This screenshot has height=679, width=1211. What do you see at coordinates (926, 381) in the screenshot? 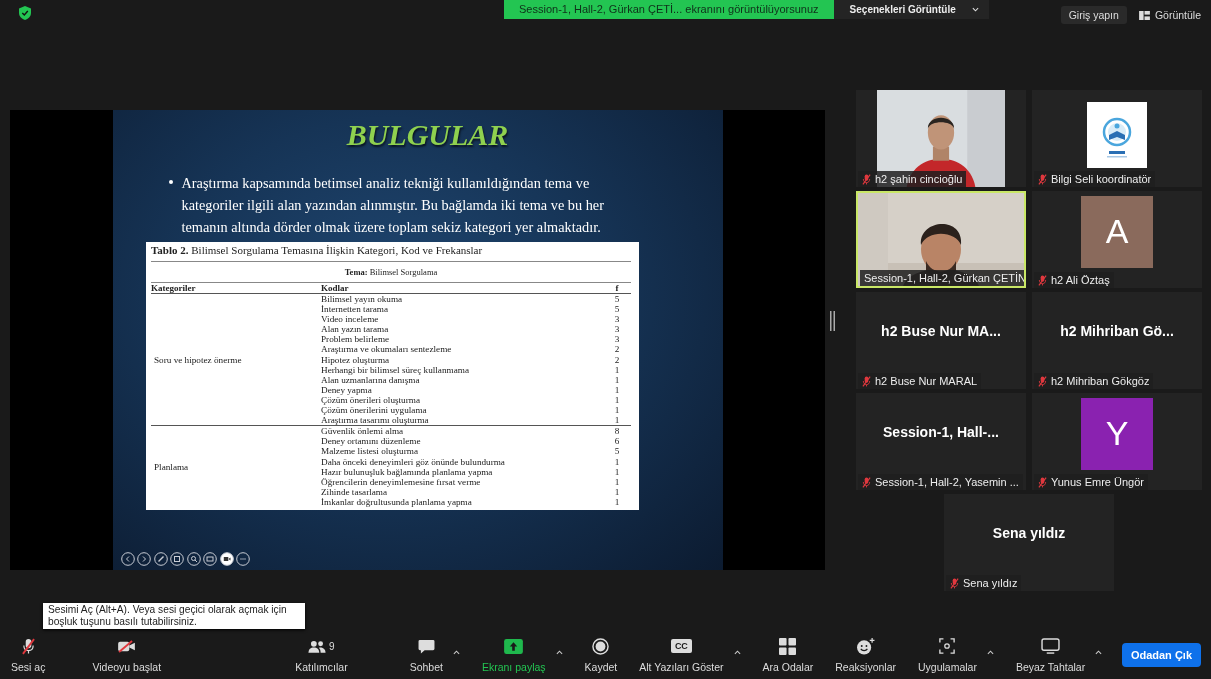
I see `participant-name: h2 Buse Nur MARAL` at bounding box center [926, 381].